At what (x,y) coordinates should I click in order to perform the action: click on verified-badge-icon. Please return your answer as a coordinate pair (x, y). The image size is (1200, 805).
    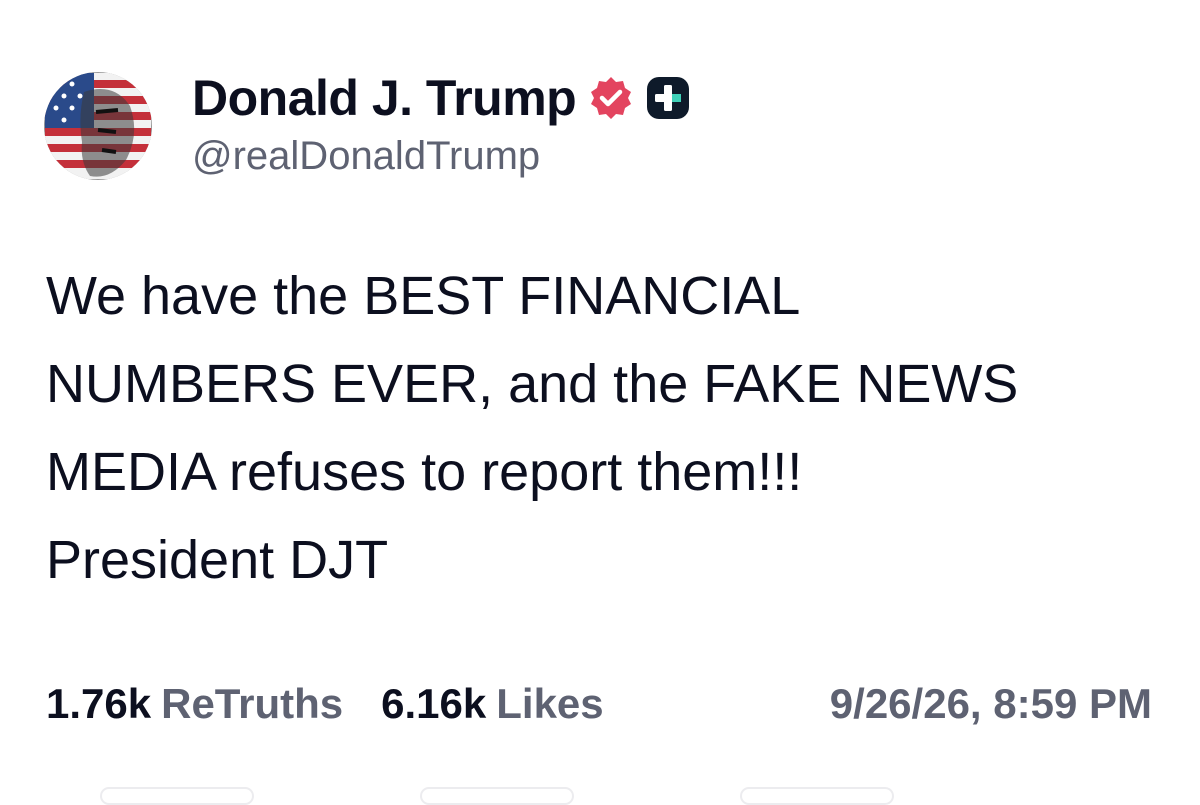
    Looking at the image, I should click on (611, 98).